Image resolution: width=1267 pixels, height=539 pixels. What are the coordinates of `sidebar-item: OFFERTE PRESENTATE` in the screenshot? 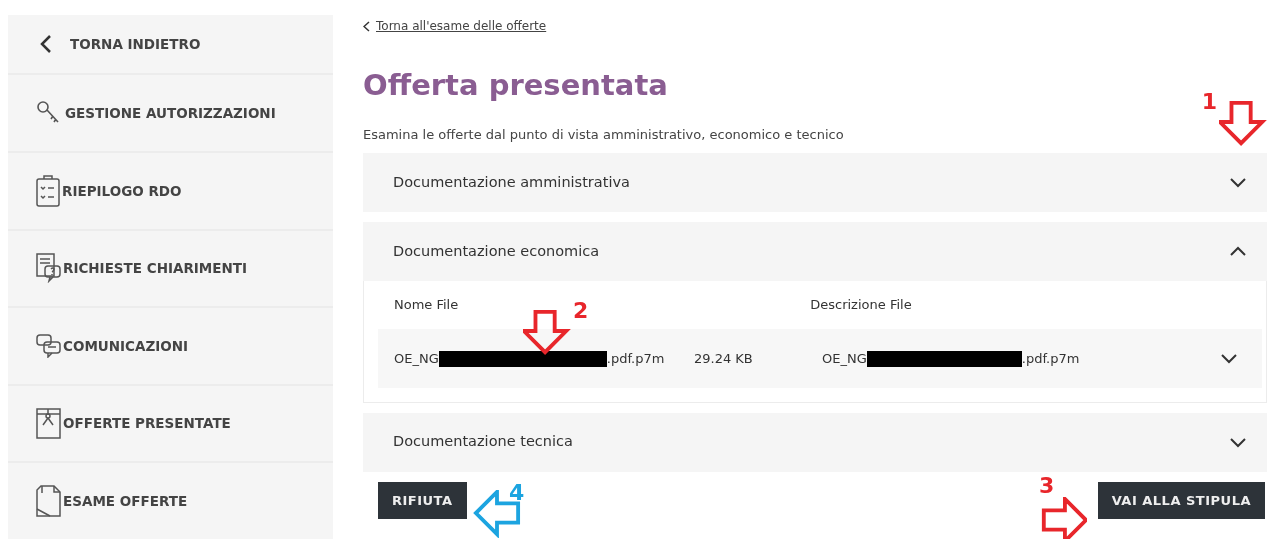 It's located at (170, 423).